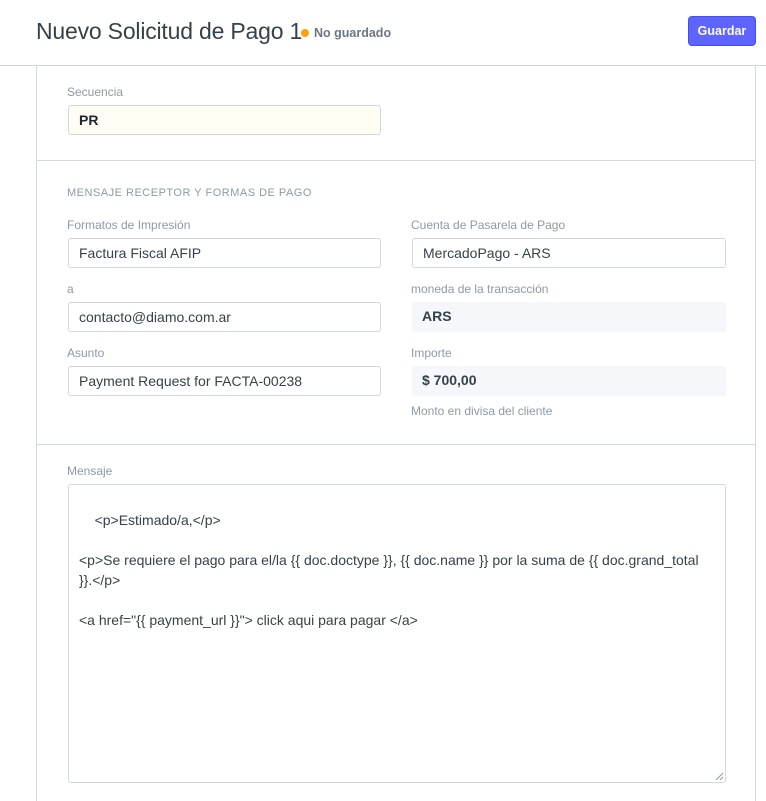 Image resolution: width=766 pixels, height=801 pixels. I want to click on amount-value: $ 700,00, so click(569, 381).